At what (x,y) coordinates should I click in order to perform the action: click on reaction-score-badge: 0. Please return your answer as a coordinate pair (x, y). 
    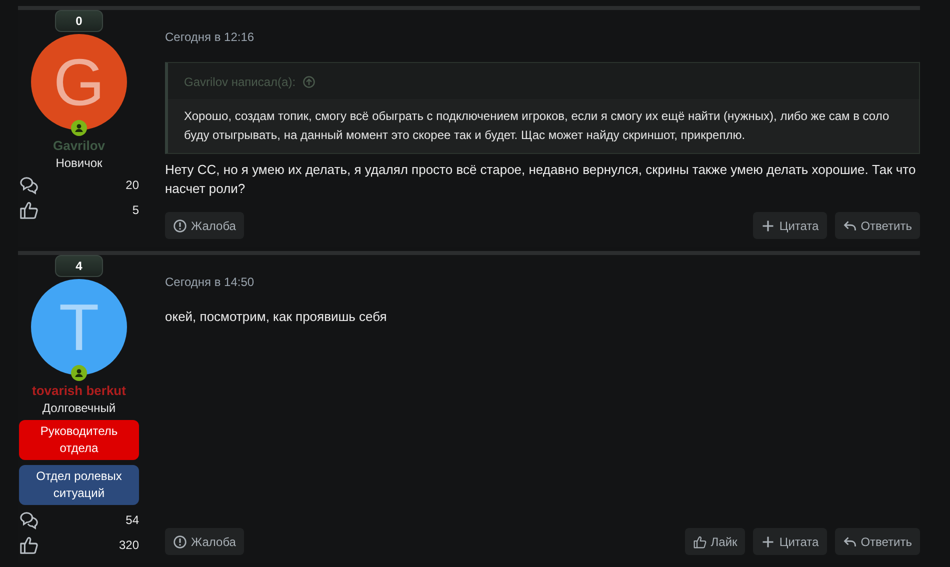
    Looking at the image, I should click on (79, 21).